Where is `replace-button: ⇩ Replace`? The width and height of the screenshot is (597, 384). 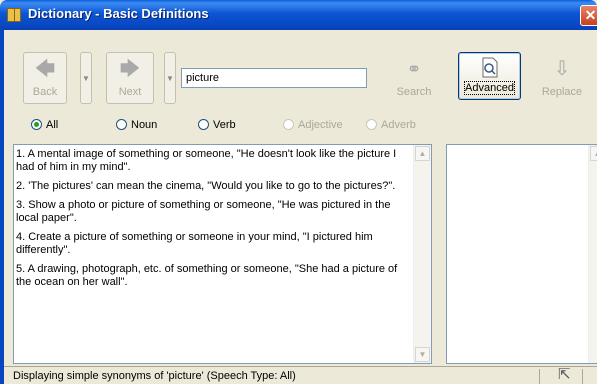
replace-button: ⇩ Replace is located at coordinates (562, 78).